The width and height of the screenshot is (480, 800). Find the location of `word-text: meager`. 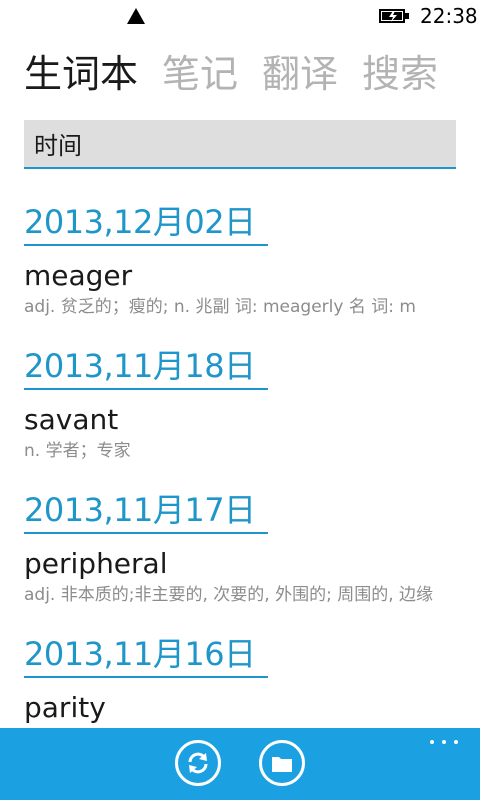

word-text: meager is located at coordinates (78, 275).